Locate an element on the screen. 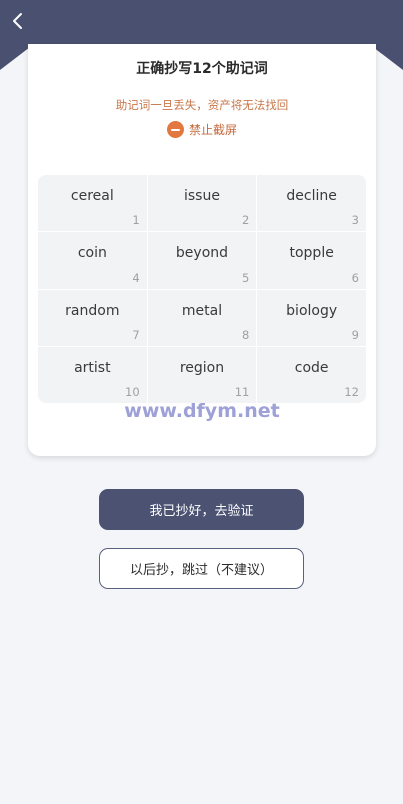 The width and height of the screenshot is (403, 804). mnemonic-word: topple 6 is located at coordinates (311, 260).